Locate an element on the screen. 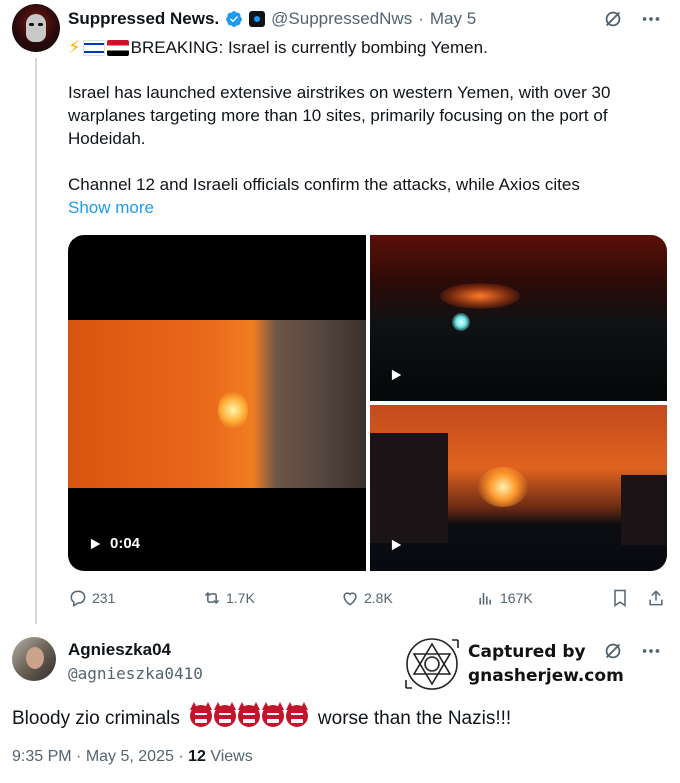  reply-date: May 5, 2025 is located at coordinates (130, 756).